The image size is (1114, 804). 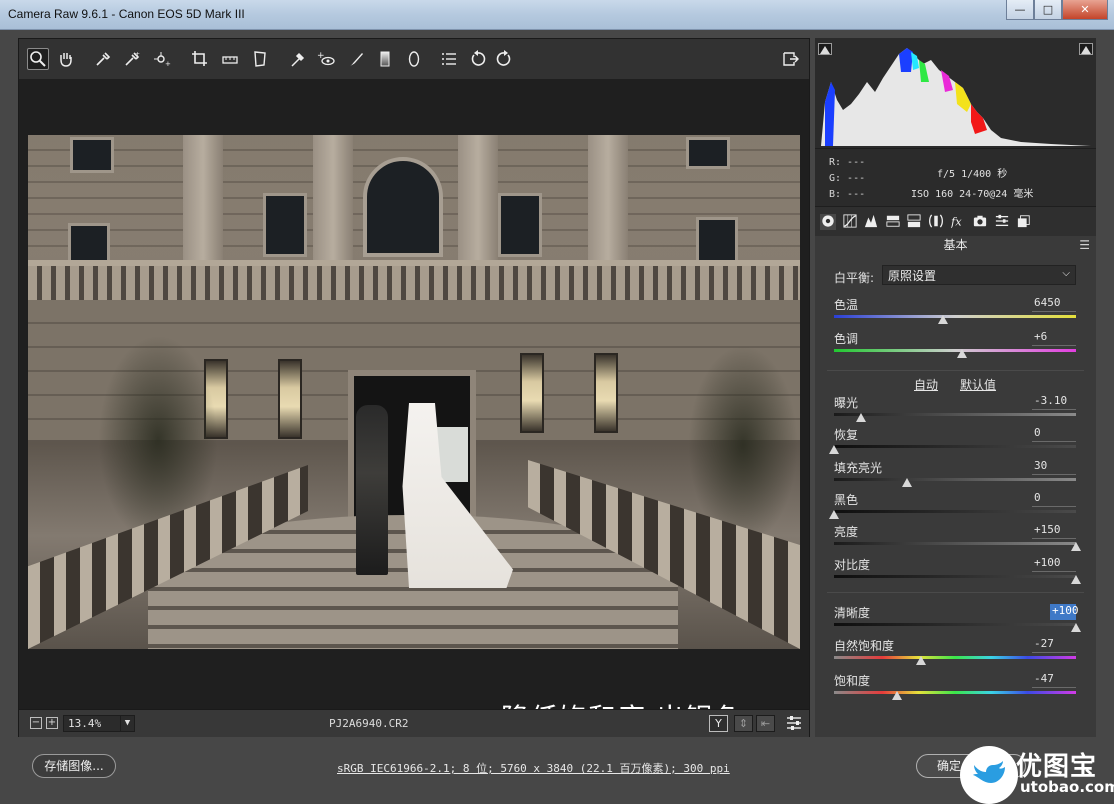 I want to click on white-balance-label: 白平衡:, so click(x=854, y=278).